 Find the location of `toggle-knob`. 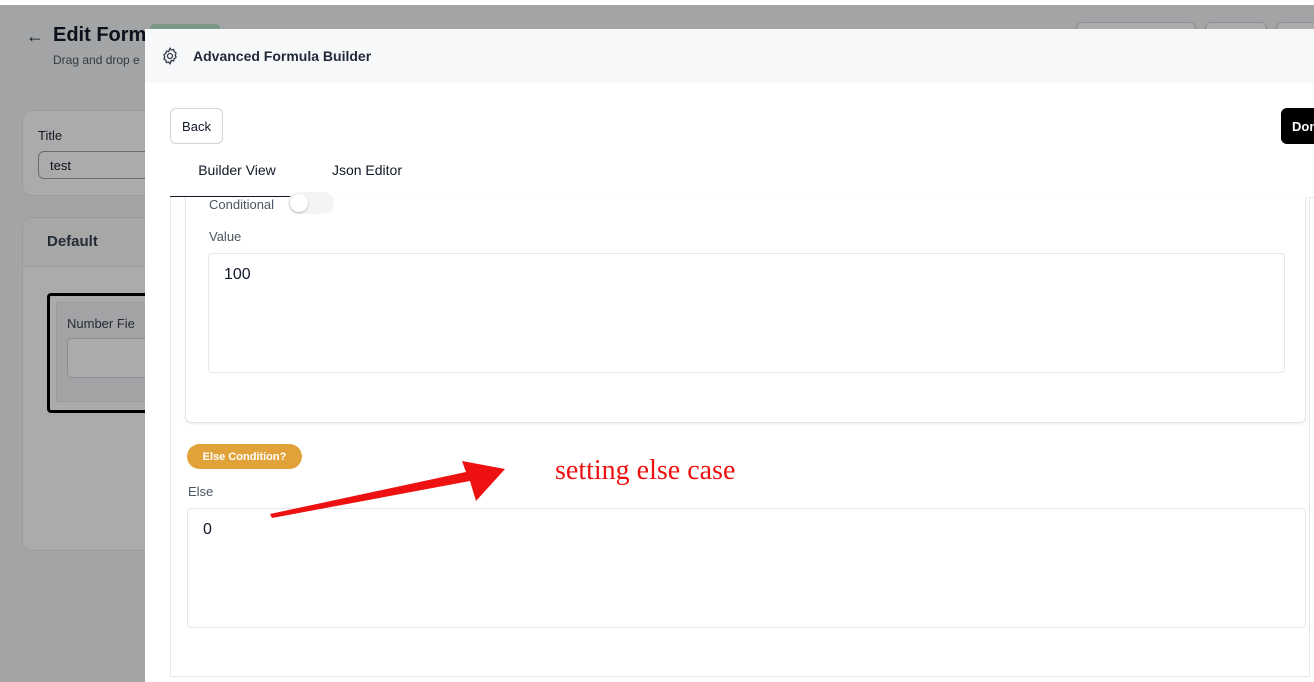

toggle-knob is located at coordinates (299, 203).